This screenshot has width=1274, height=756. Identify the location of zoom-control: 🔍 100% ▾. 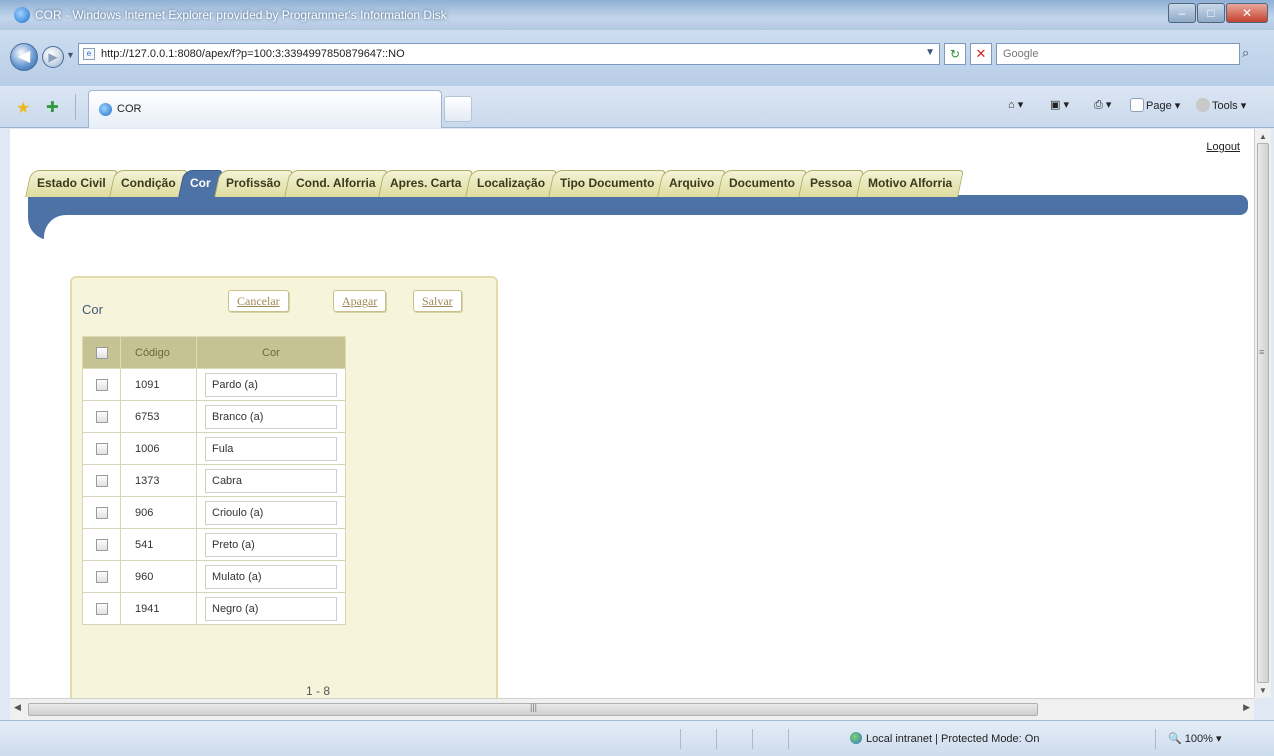
(1194, 738).